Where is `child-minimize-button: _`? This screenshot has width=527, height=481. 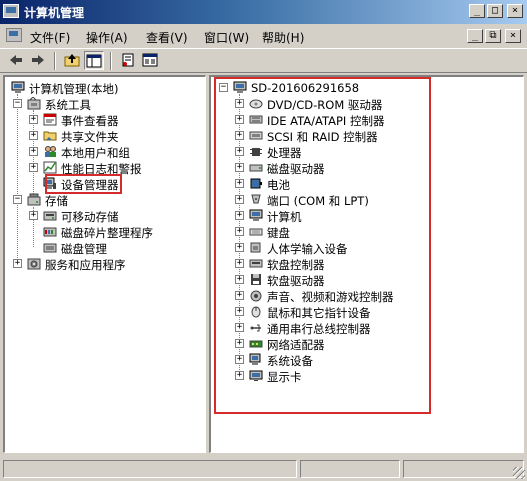
child-minimize-button: _ is located at coordinates (475, 36).